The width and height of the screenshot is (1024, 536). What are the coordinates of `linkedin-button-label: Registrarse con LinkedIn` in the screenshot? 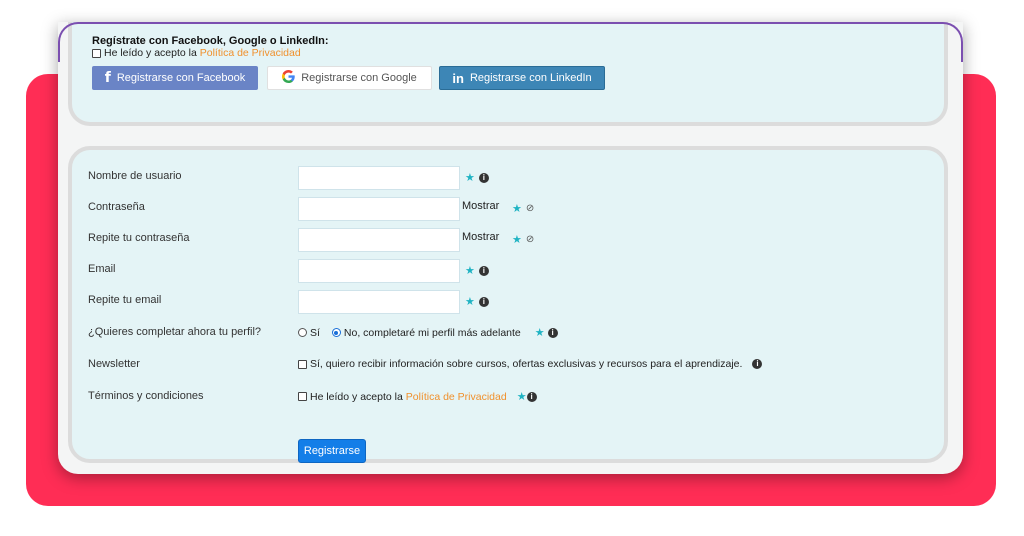 It's located at (530, 78).